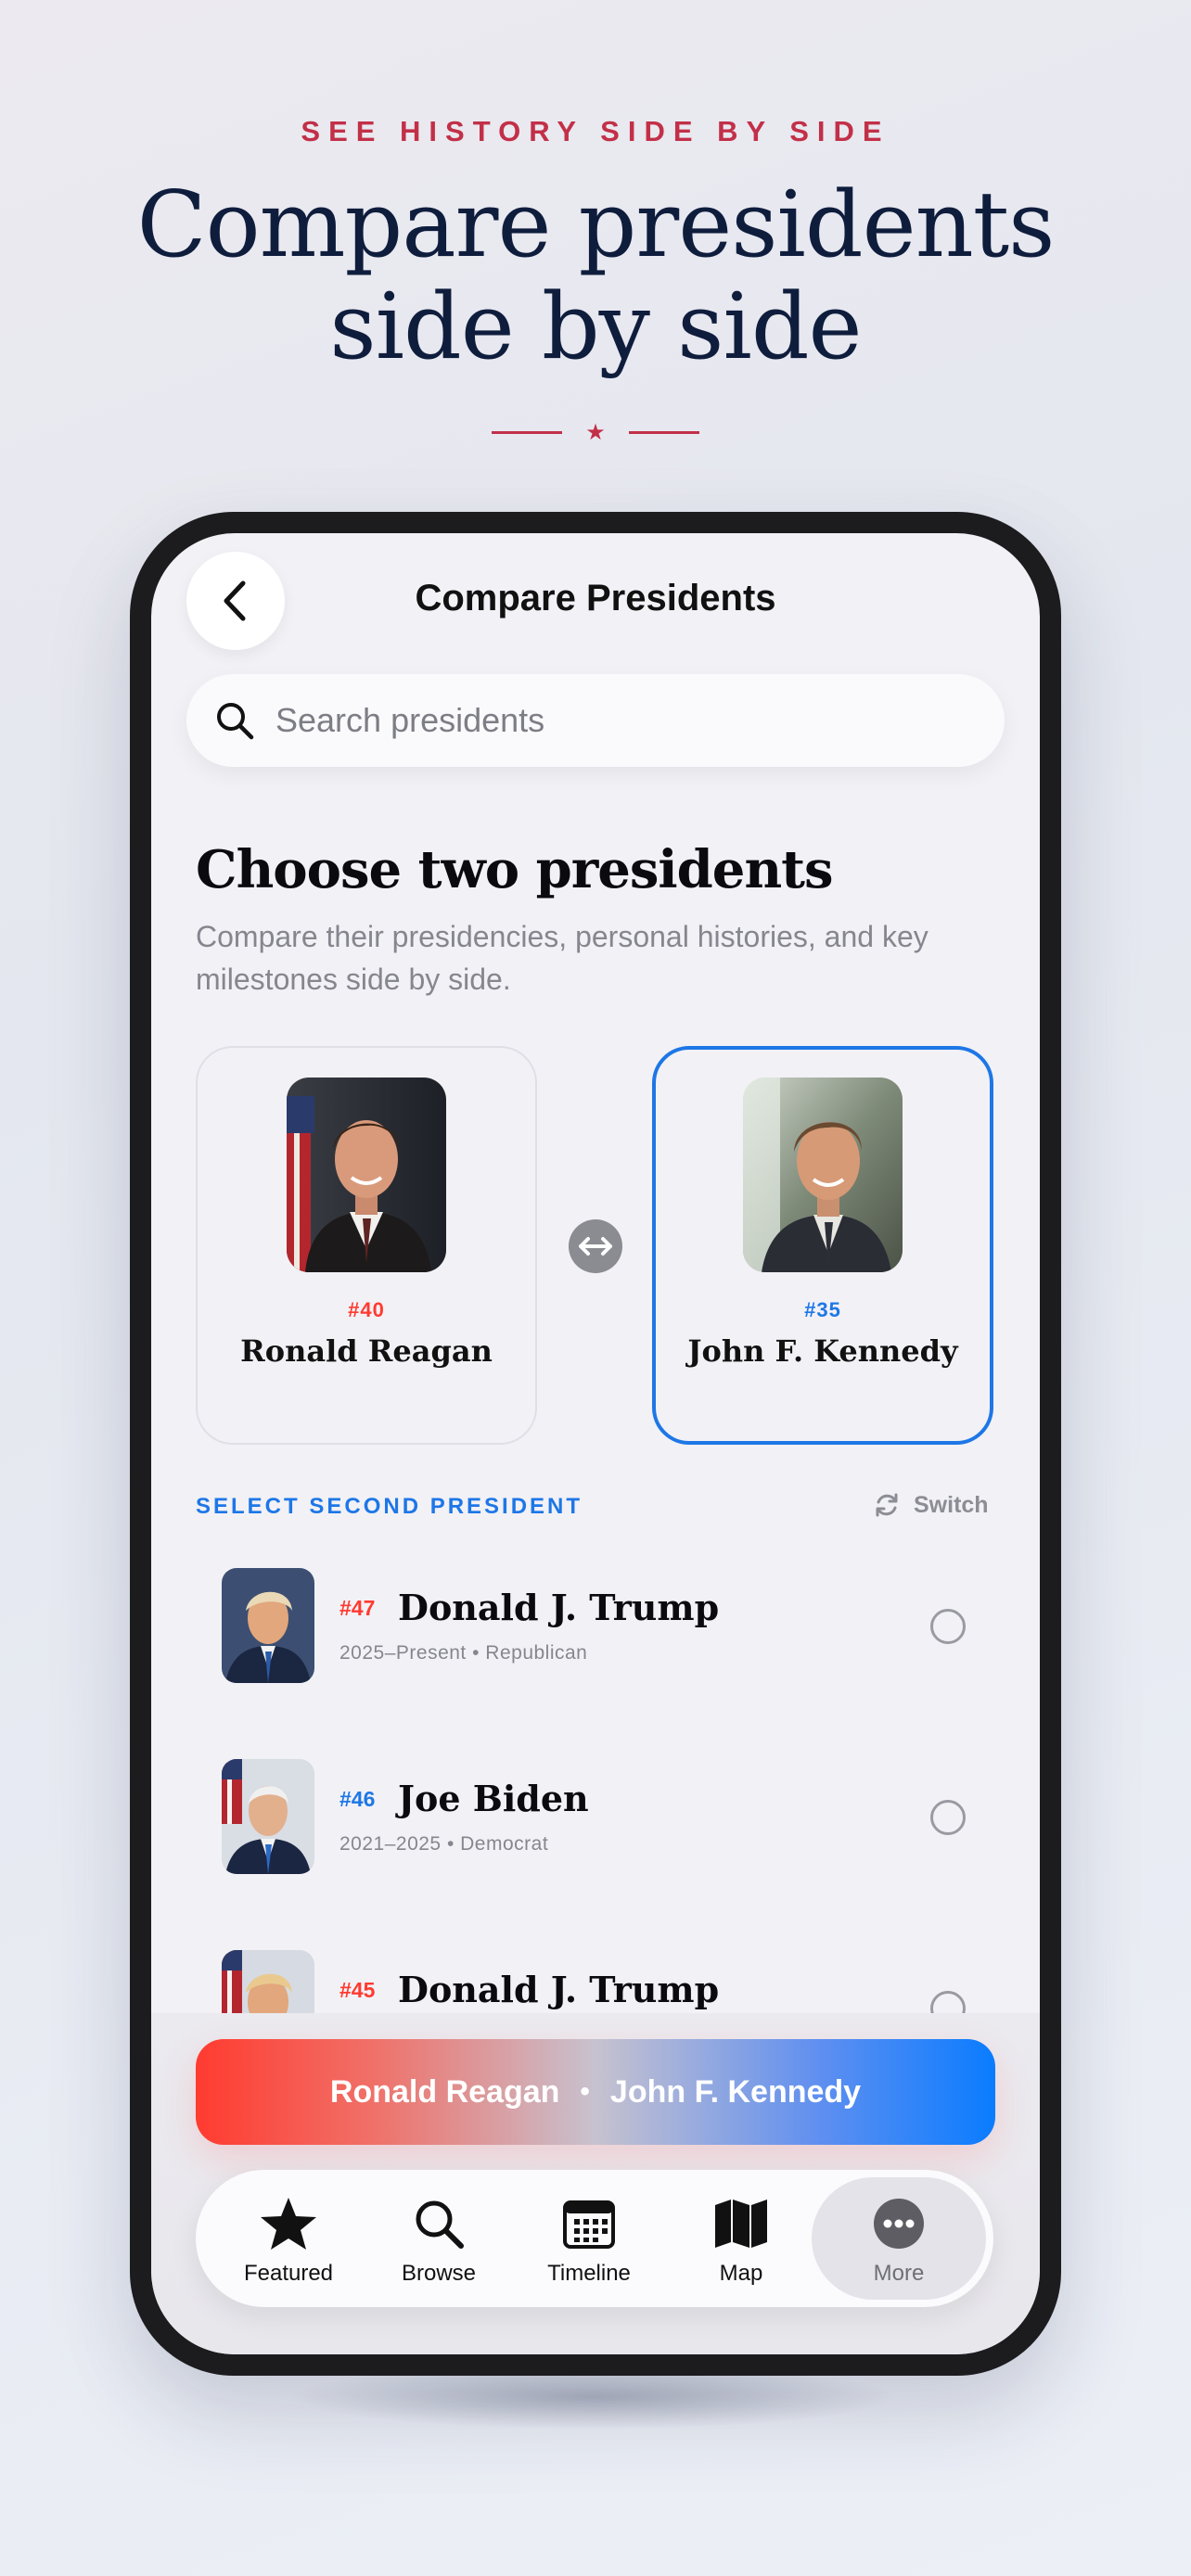  I want to click on promo-title-line-2: side by side, so click(595, 327).